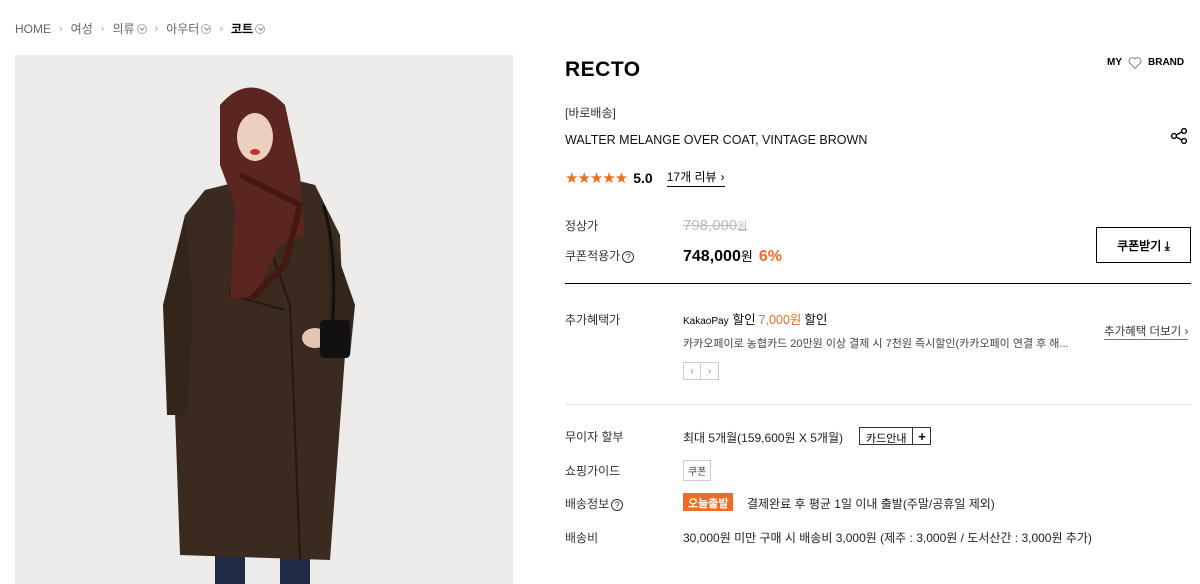 The image size is (1200, 584). What do you see at coordinates (697, 470) in the screenshot?
I see `coupon-chip: 쿠폰` at bounding box center [697, 470].